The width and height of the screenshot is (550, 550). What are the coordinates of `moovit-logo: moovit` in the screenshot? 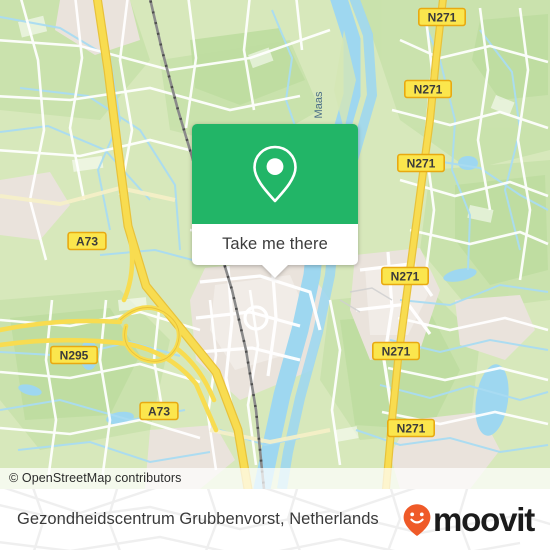 It's located at (468, 519).